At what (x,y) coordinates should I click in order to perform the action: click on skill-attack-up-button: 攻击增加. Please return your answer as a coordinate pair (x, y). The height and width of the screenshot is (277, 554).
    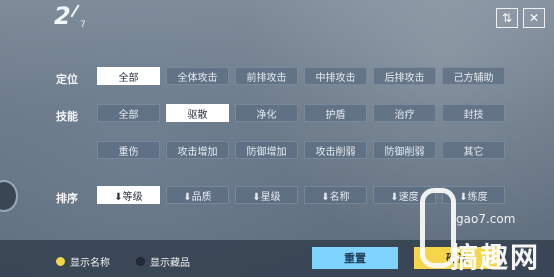
    Looking at the image, I should click on (197, 150).